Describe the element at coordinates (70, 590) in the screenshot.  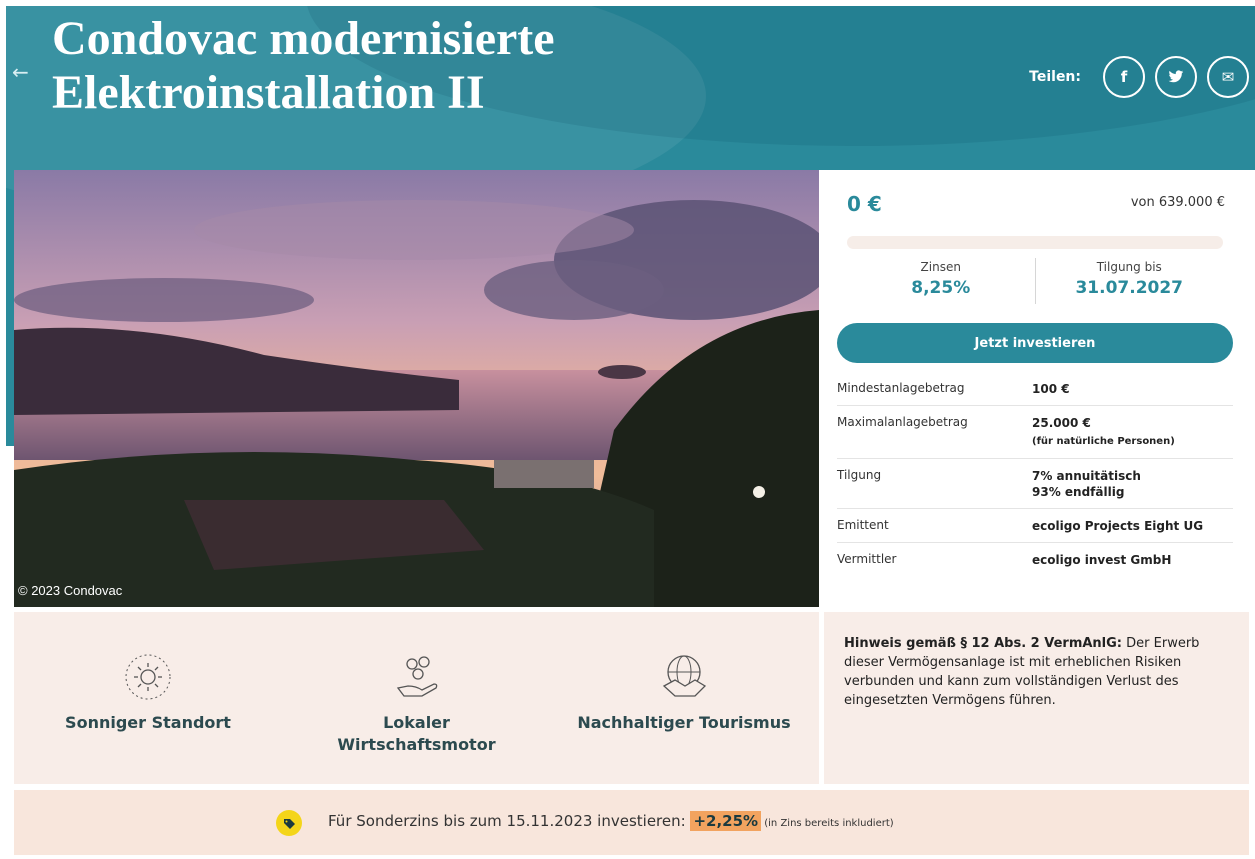
I see `photo-copyright: © 2023 Condovac` at that location.